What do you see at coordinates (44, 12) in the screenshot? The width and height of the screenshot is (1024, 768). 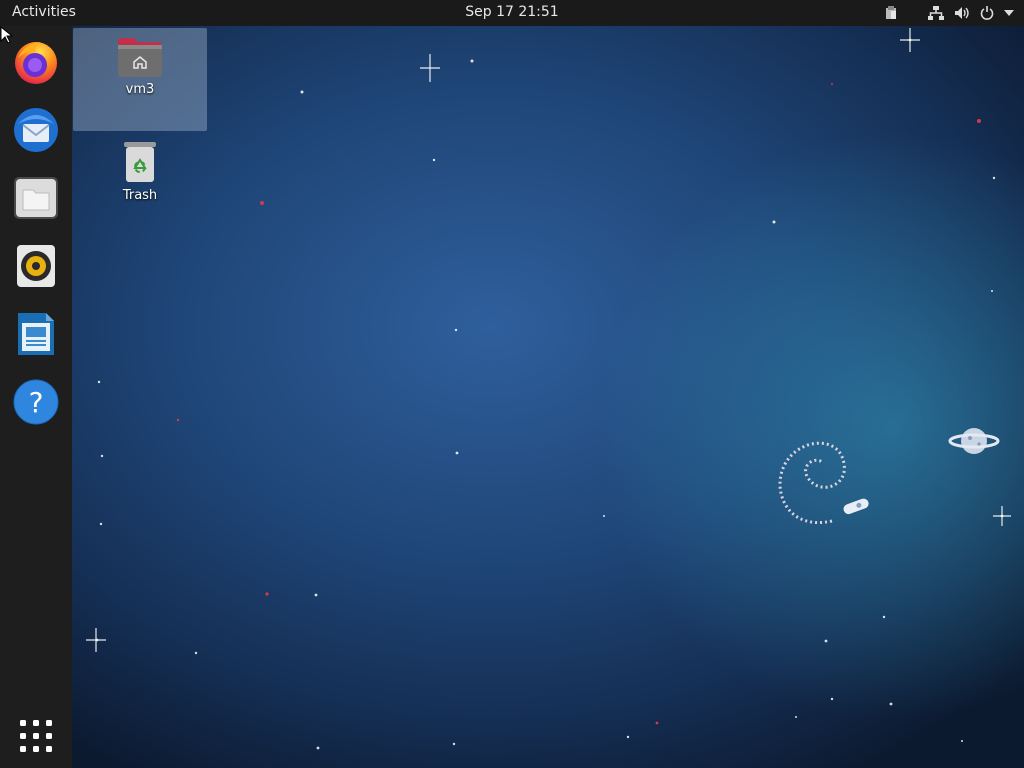 I see `activities-button: Activities` at bounding box center [44, 12].